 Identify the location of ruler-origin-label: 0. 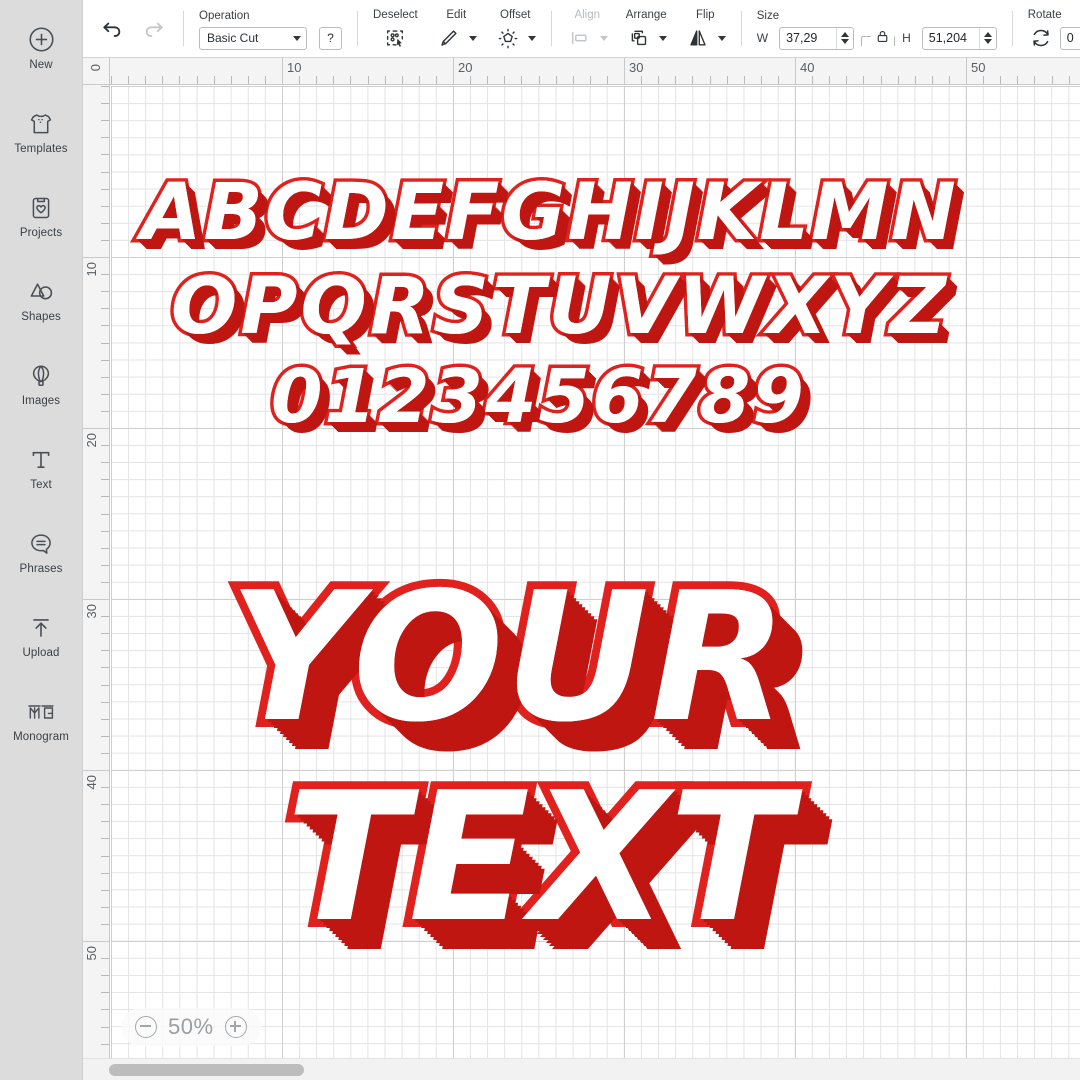
(95, 68).